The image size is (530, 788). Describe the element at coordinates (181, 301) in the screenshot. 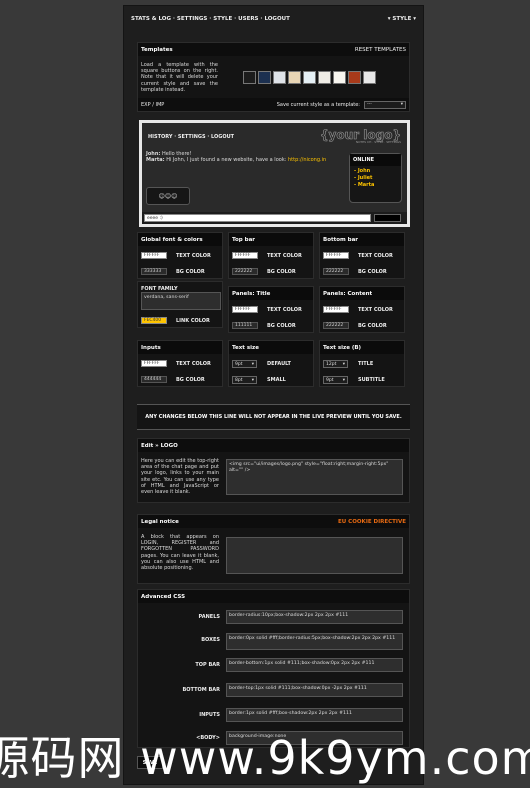

I see `font-family-input: verdana, sans-serif` at that location.